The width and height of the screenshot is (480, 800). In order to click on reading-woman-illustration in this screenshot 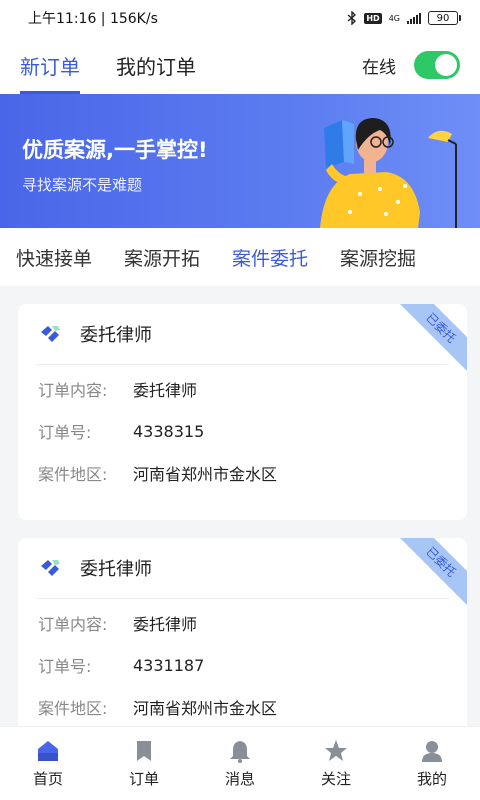, I will do `click(388, 173)`.